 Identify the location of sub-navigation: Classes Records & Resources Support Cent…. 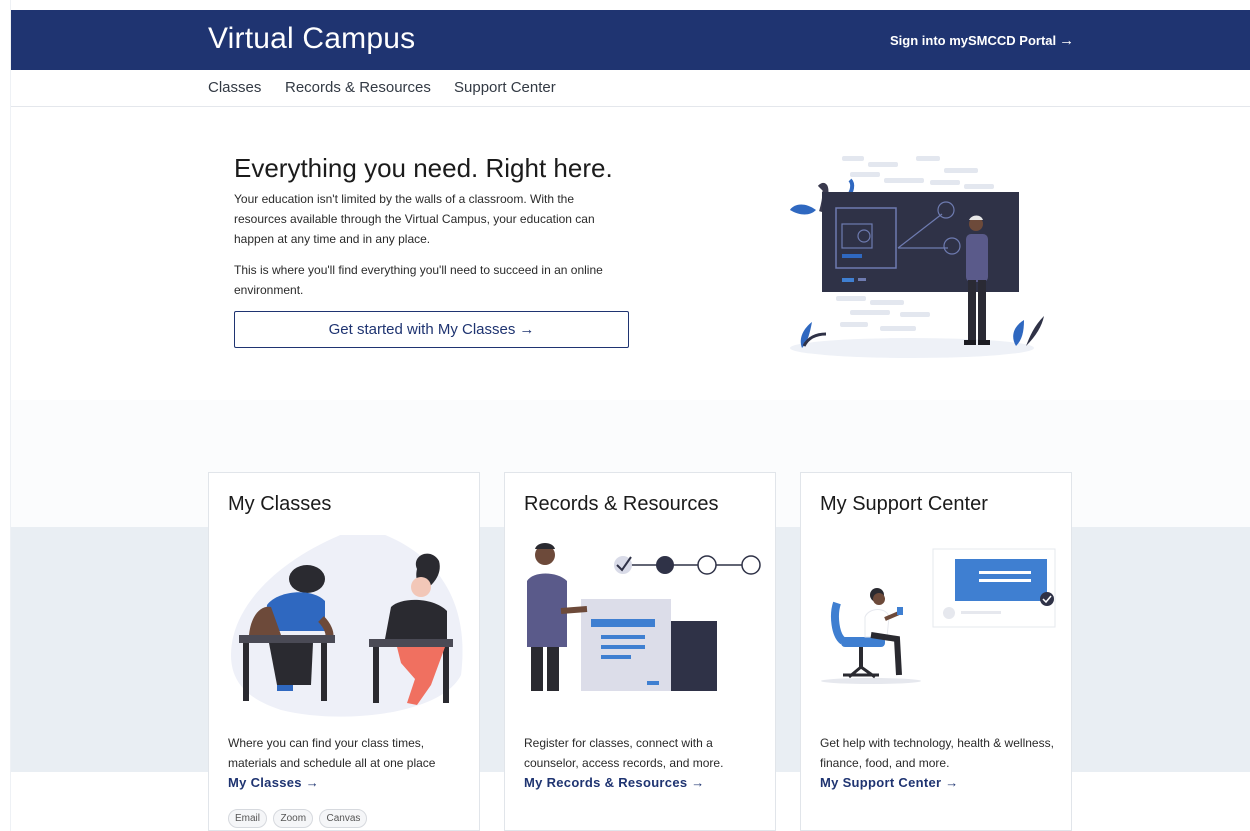
(630, 88).